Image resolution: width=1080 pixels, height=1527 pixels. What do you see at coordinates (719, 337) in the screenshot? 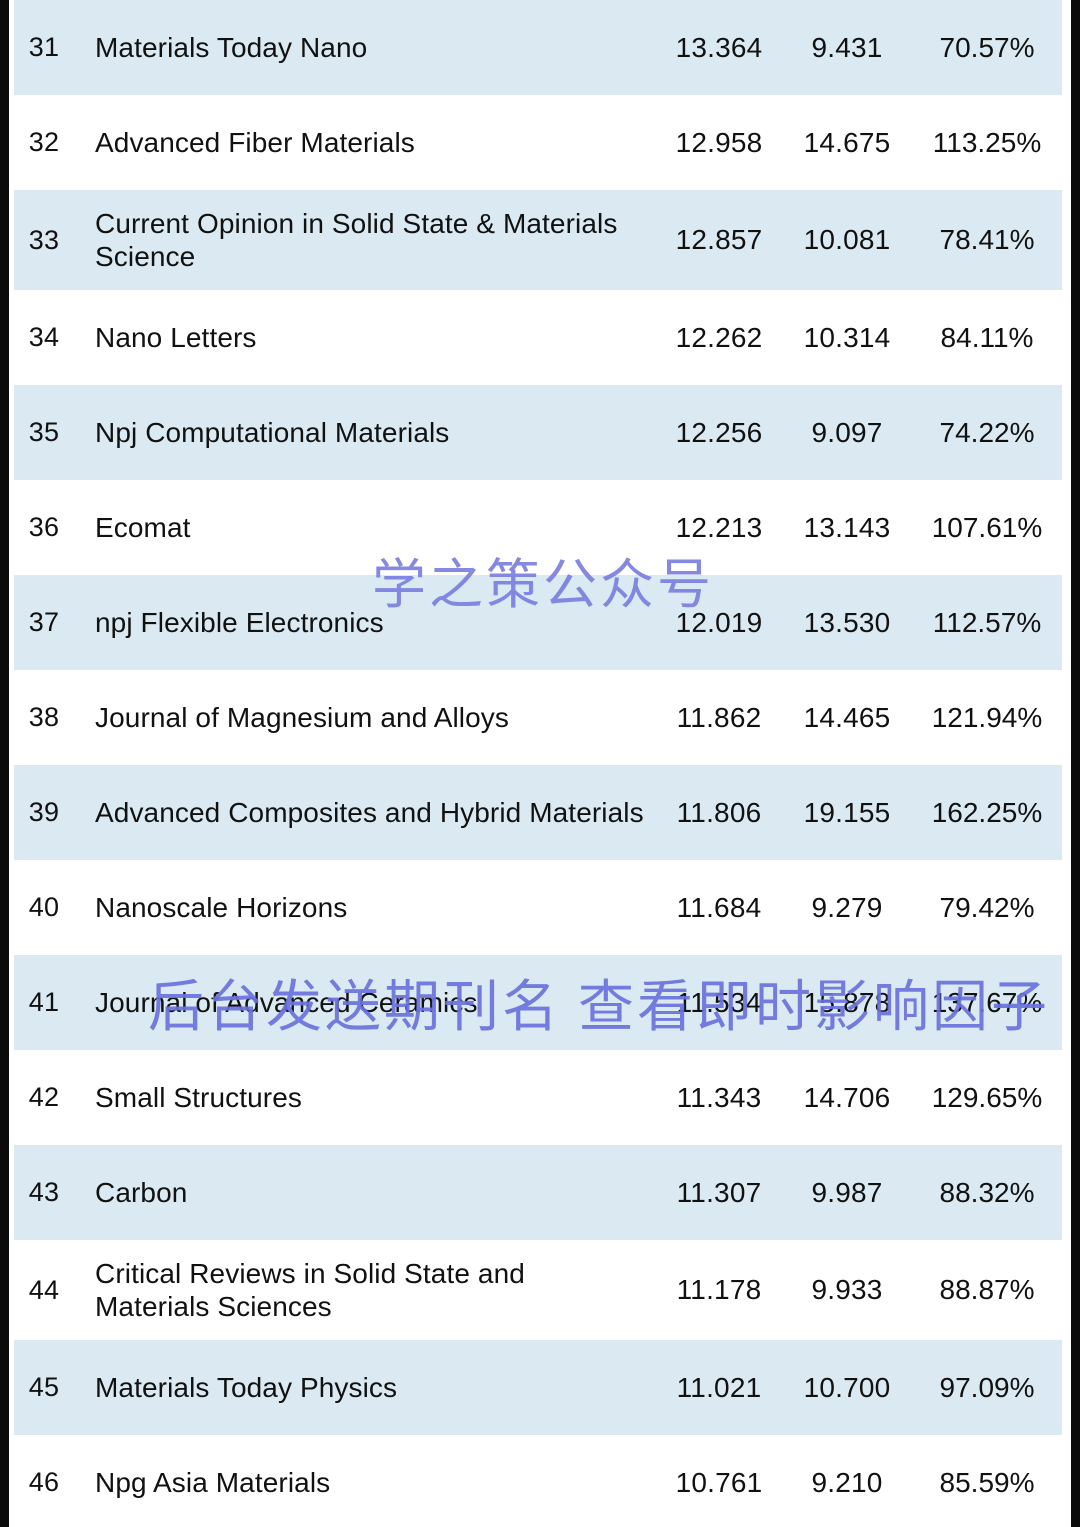
I see `row-impact-factor: 12.262` at bounding box center [719, 337].